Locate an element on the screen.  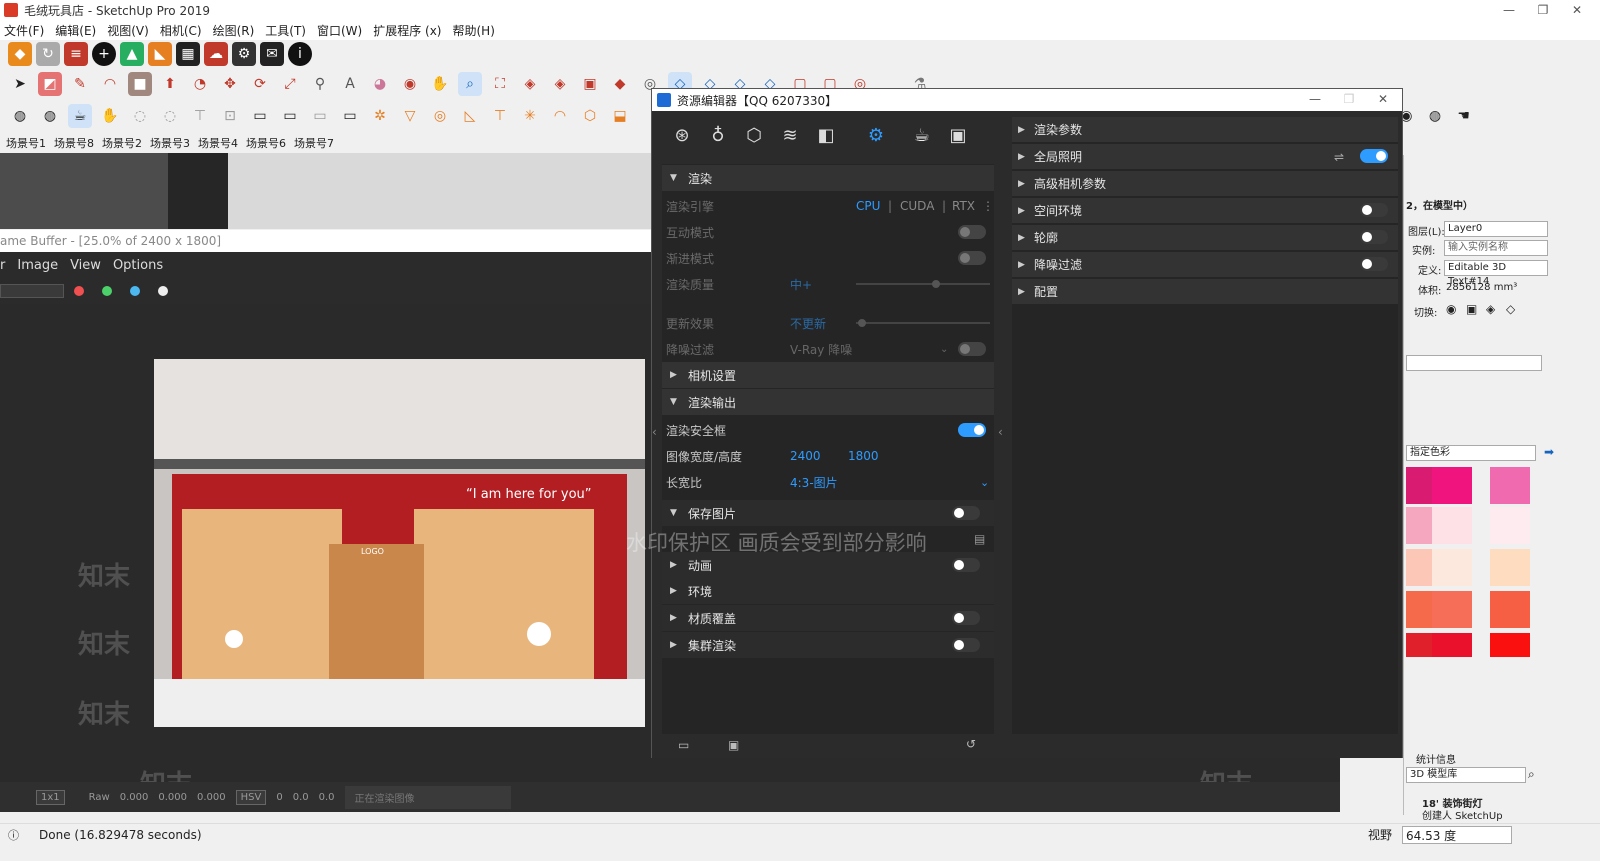
door-icon: ▭ is located at coordinates (320, 116).